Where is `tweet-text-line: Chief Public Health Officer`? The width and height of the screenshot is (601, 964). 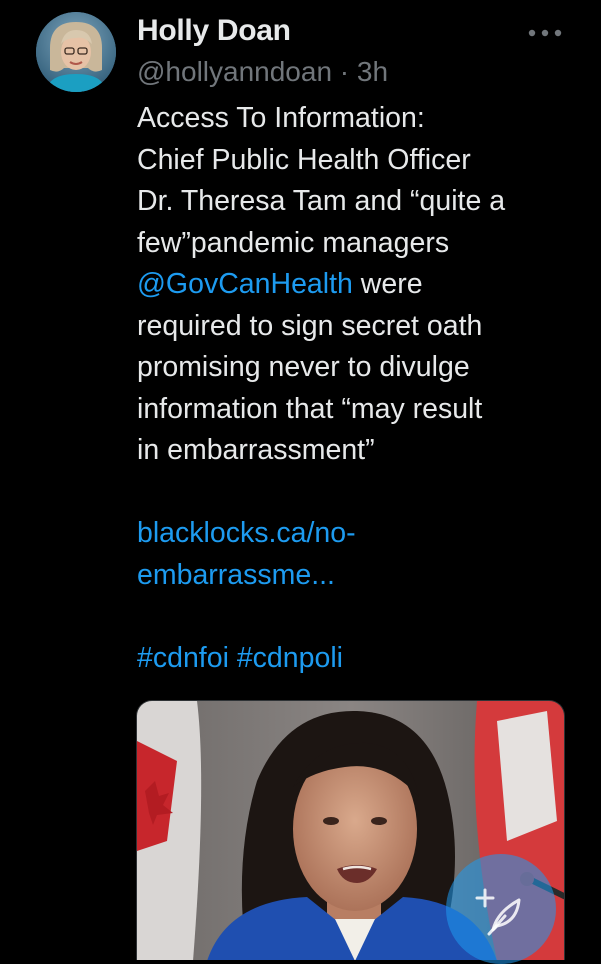 tweet-text-line: Chief Public Health Officer is located at coordinates (304, 159).